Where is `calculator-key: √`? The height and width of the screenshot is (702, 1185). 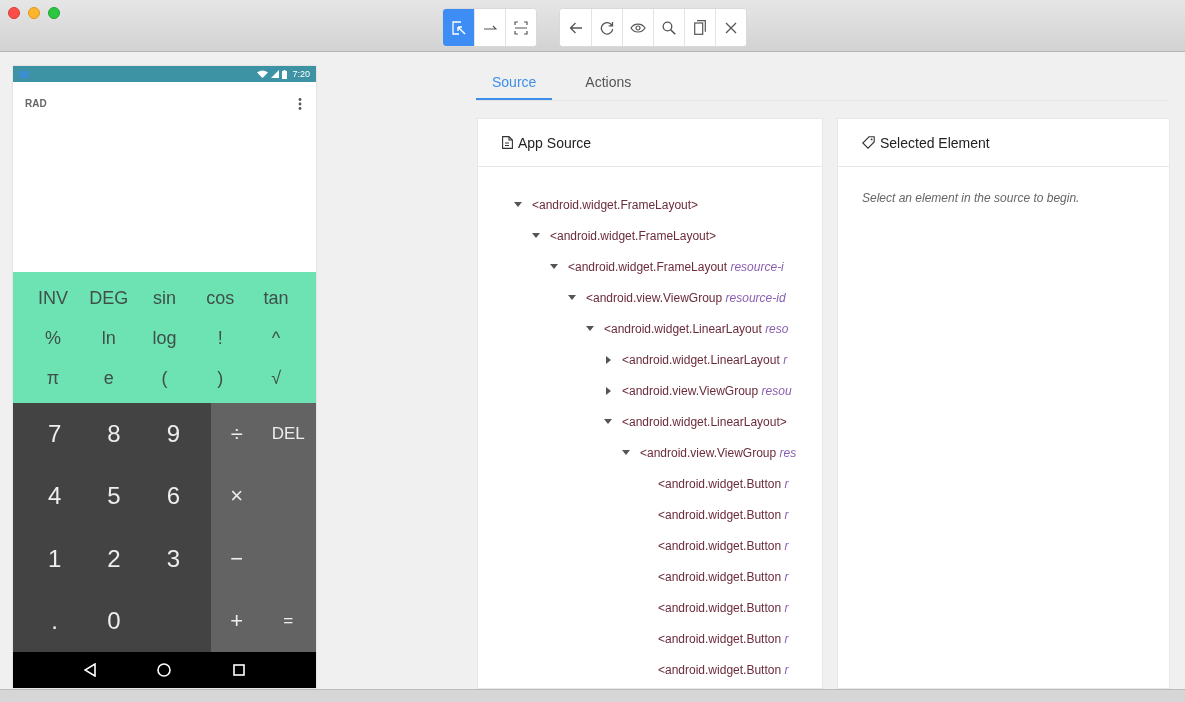
calculator-key: √ is located at coordinates (276, 378).